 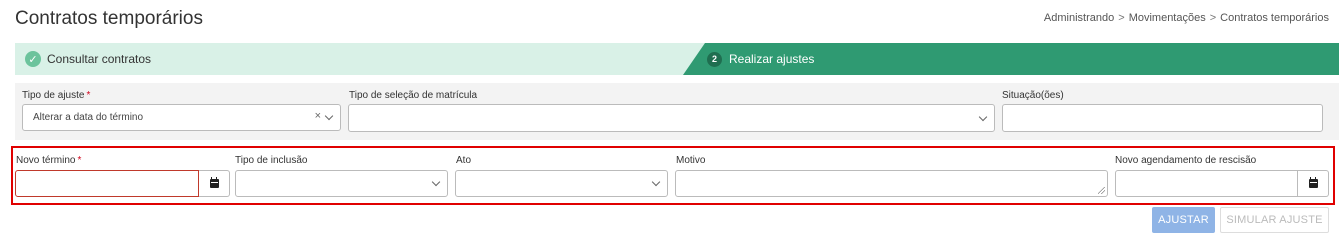 I want to click on resize-grip-icon, so click(x=1101, y=190).